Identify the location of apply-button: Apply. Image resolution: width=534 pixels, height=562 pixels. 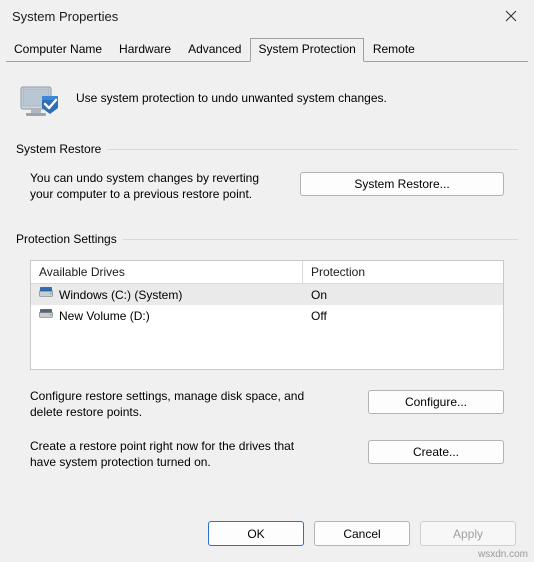
(468, 533).